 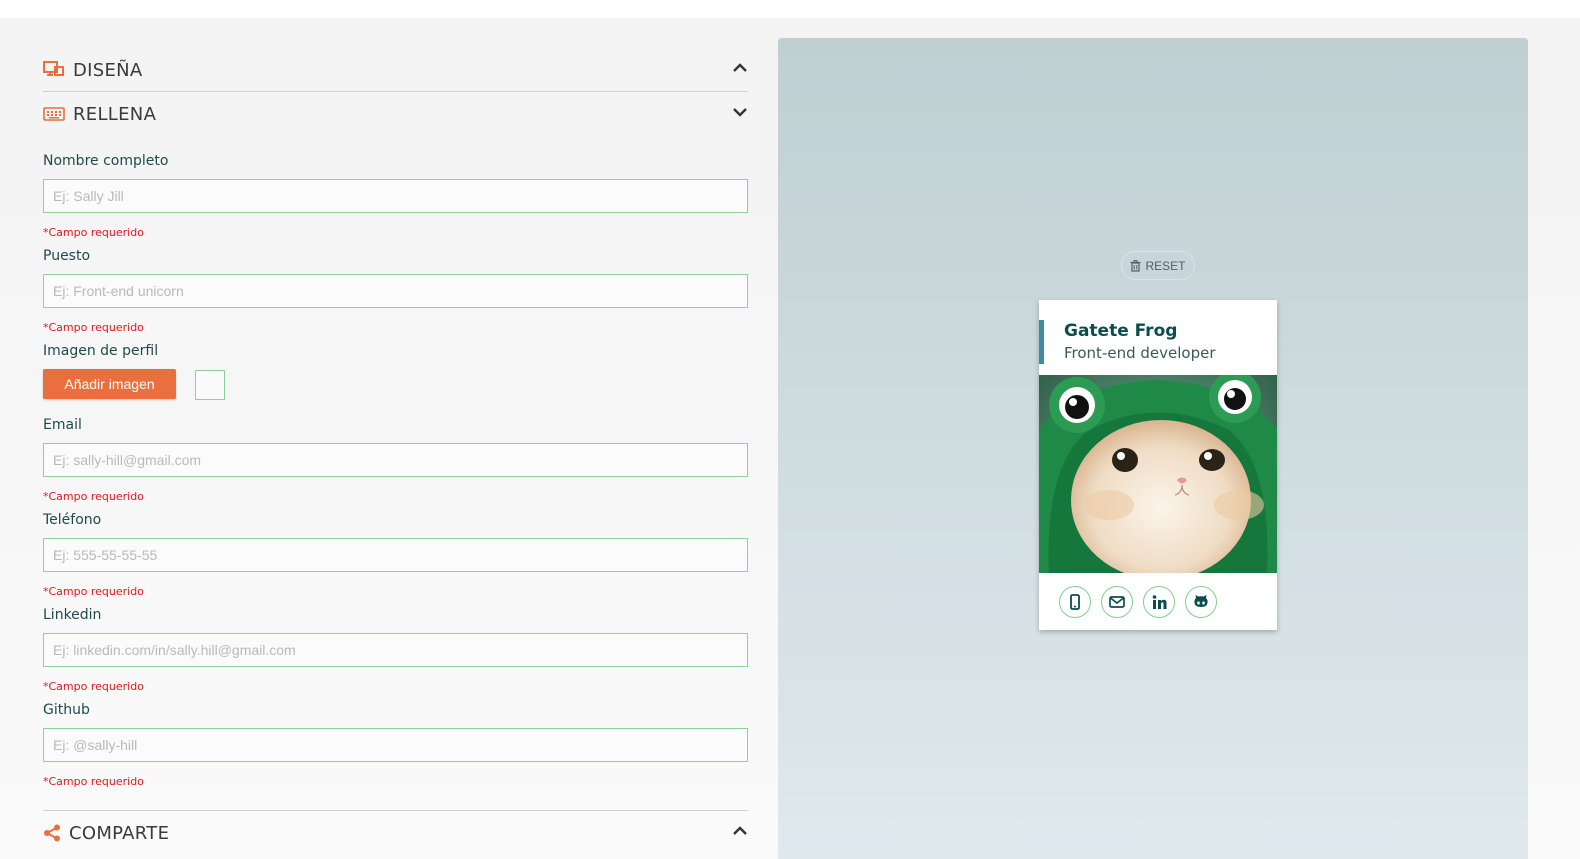 What do you see at coordinates (395, 460) in the screenshot?
I see `email-input` at bounding box center [395, 460].